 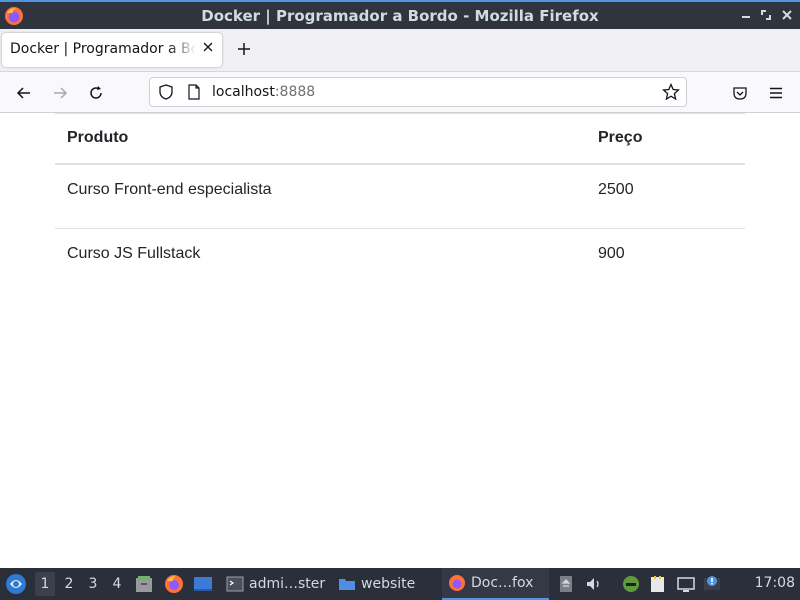 I want to click on firefox-icon, so click(x=457, y=583).